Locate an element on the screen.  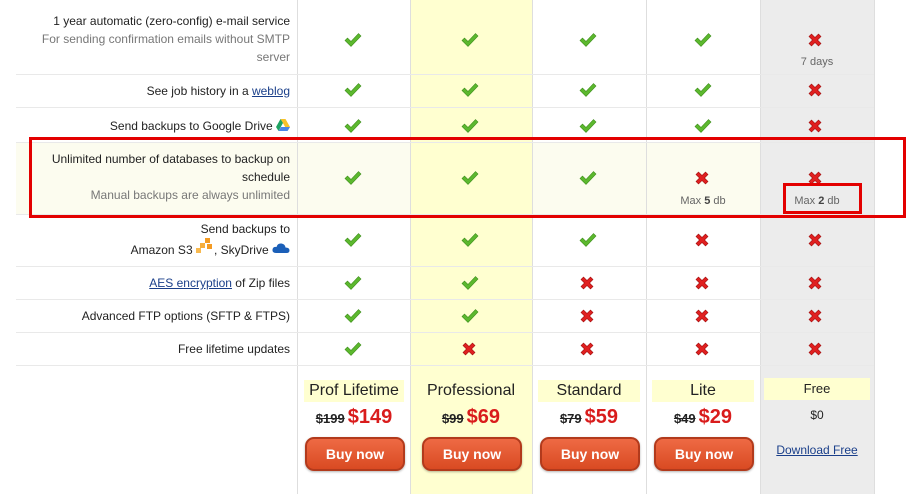
feature-label: , SkyDrive is located at coordinates (241, 250).